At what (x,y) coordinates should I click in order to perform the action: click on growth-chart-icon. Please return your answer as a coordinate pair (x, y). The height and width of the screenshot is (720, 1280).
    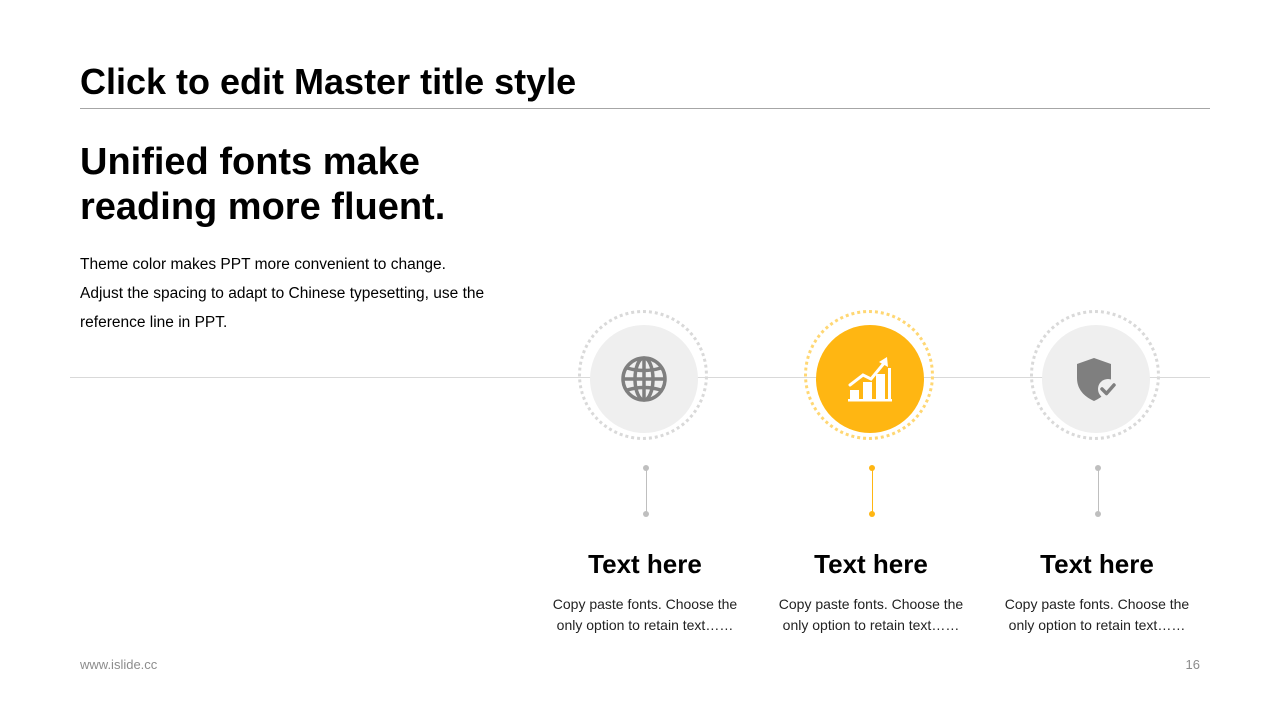
    Looking at the image, I should click on (870, 379).